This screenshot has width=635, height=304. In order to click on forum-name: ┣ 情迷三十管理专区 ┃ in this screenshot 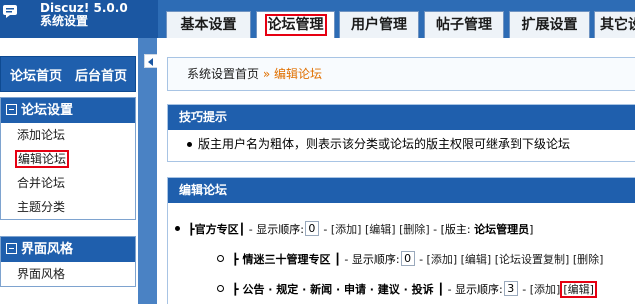, I will do `click(286, 259)`.